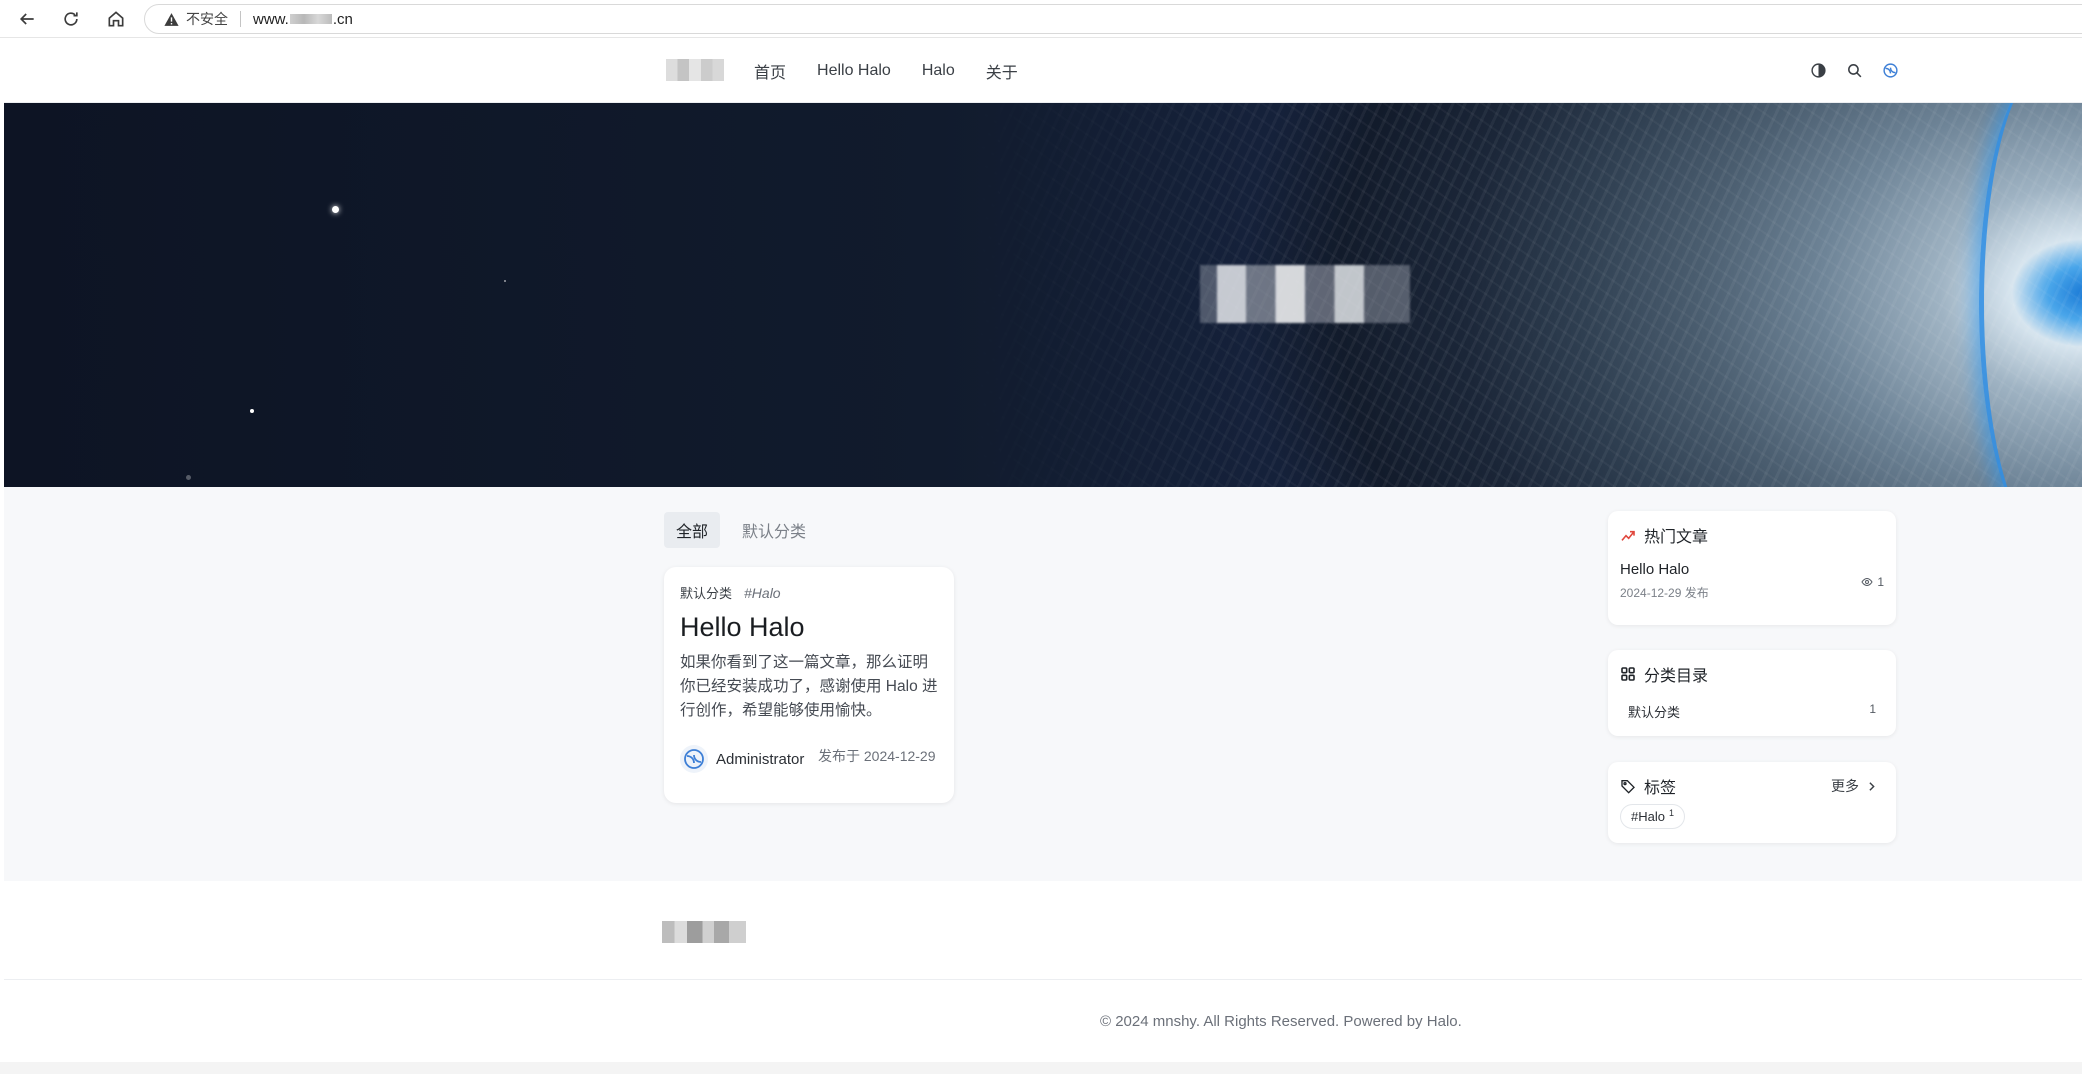  Describe the element at coordinates (704, 932) in the screenshot. I see `footer-logo` at that location.